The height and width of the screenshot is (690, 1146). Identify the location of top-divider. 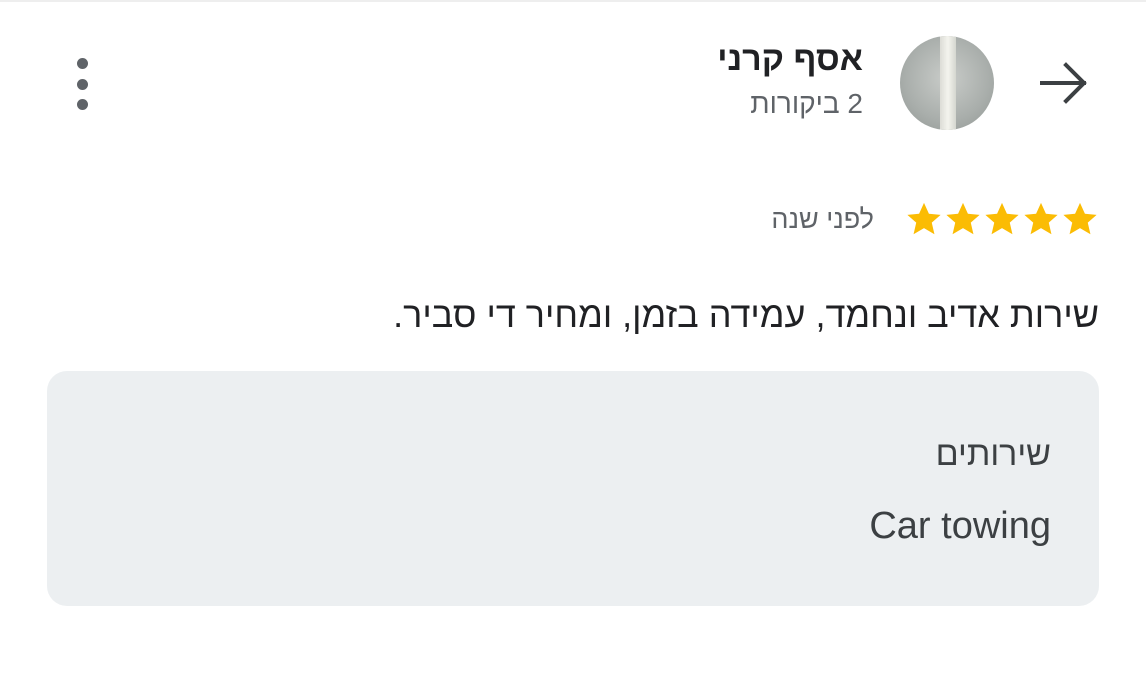
(573, 1).